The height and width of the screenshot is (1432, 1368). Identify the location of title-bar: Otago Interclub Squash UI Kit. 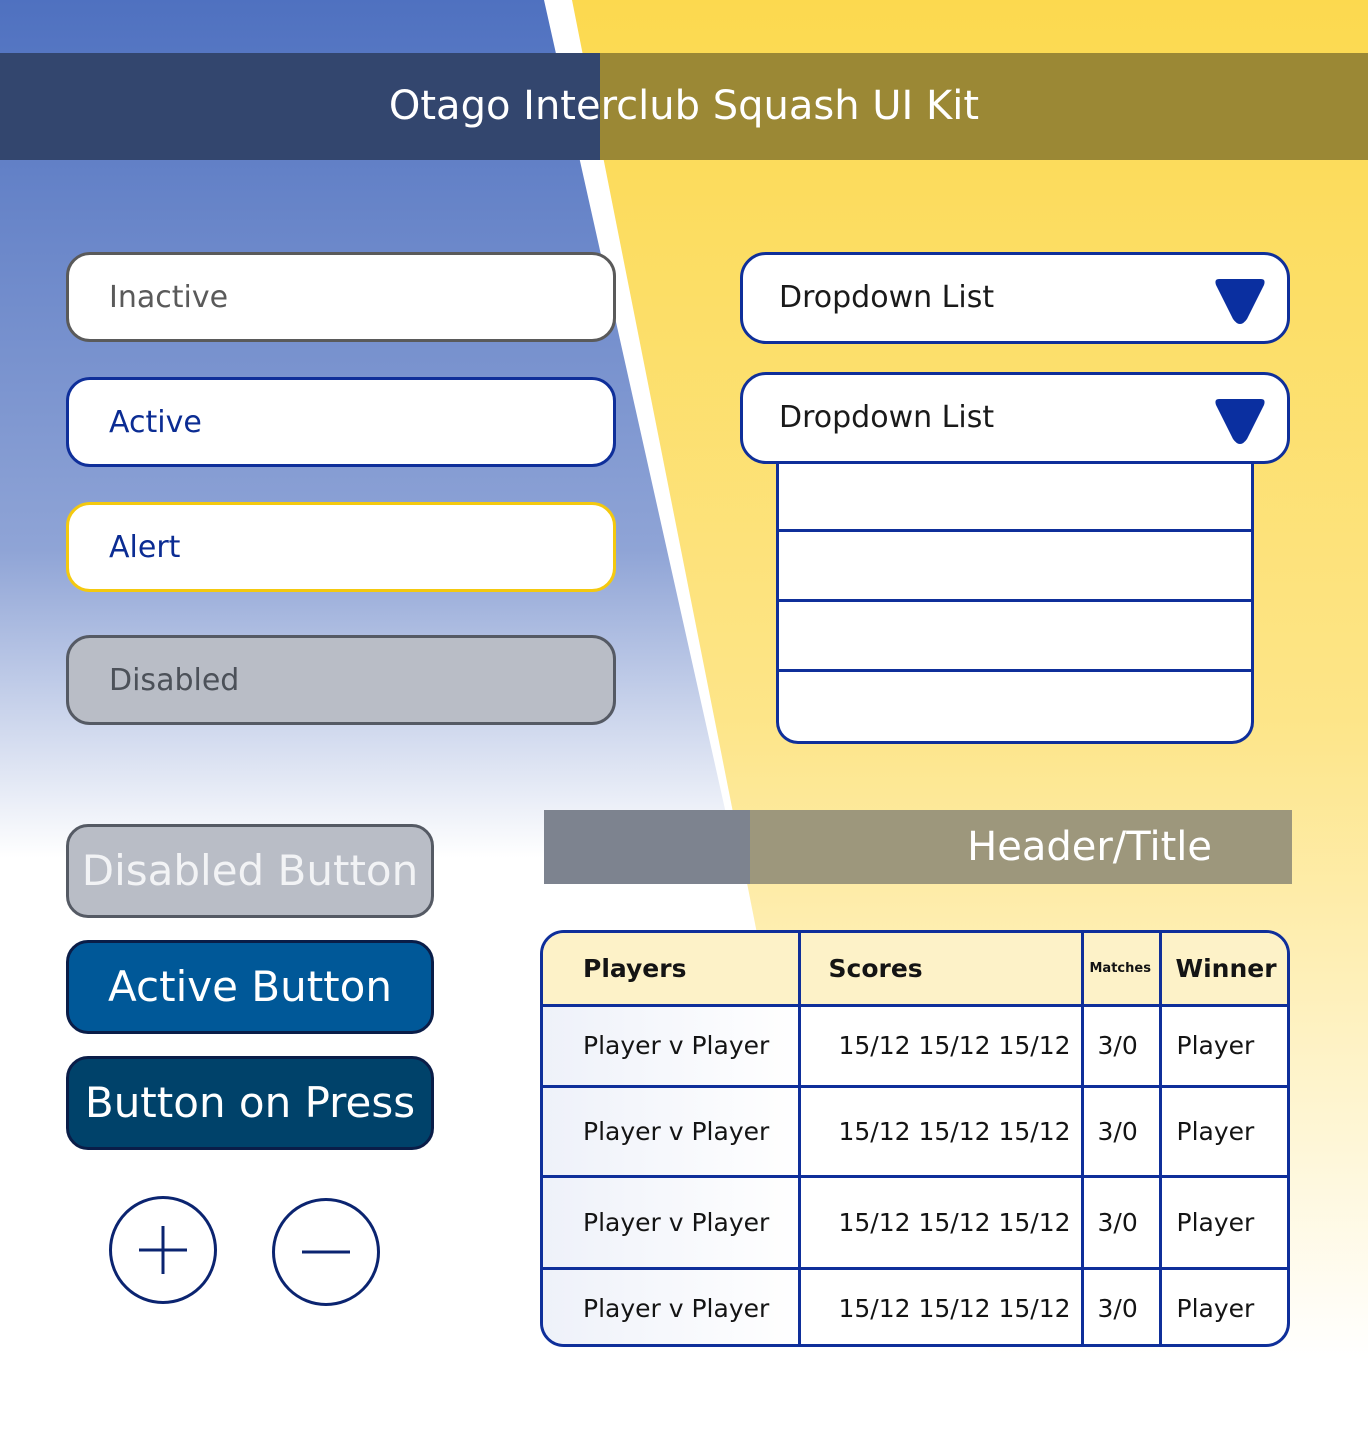
(684, 106).